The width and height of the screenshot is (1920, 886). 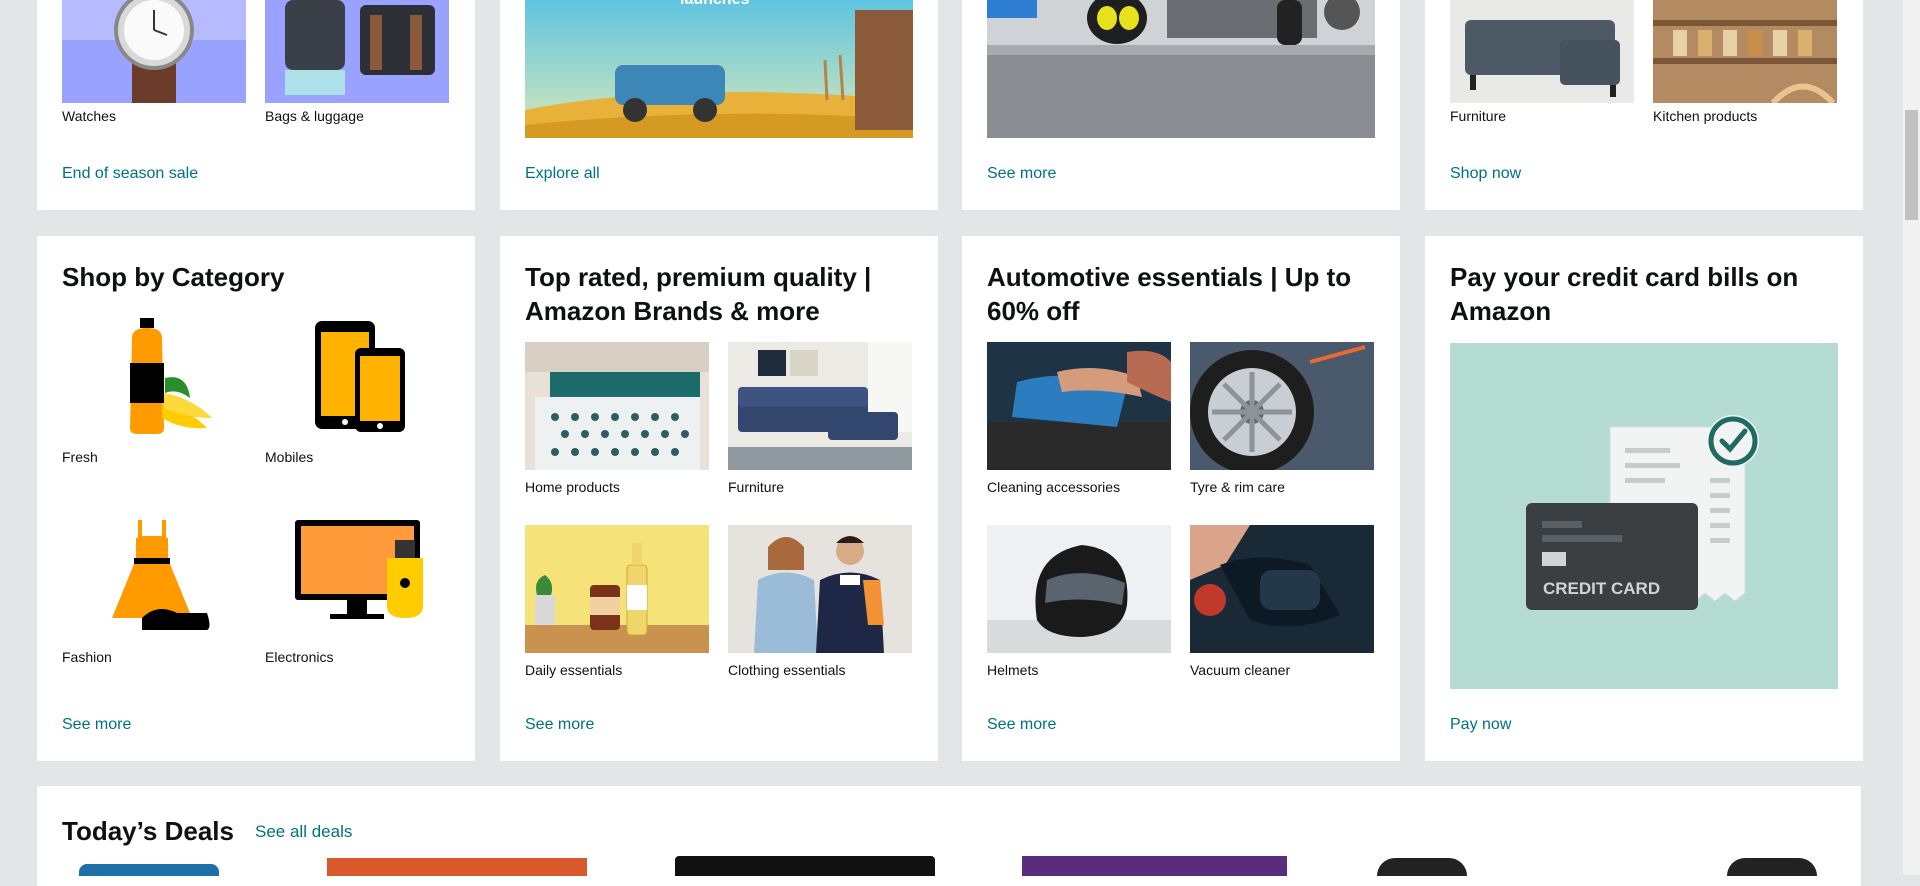 I want to click on tile-kitchen-products: Kitchen products, so click(x=1745, y=62).